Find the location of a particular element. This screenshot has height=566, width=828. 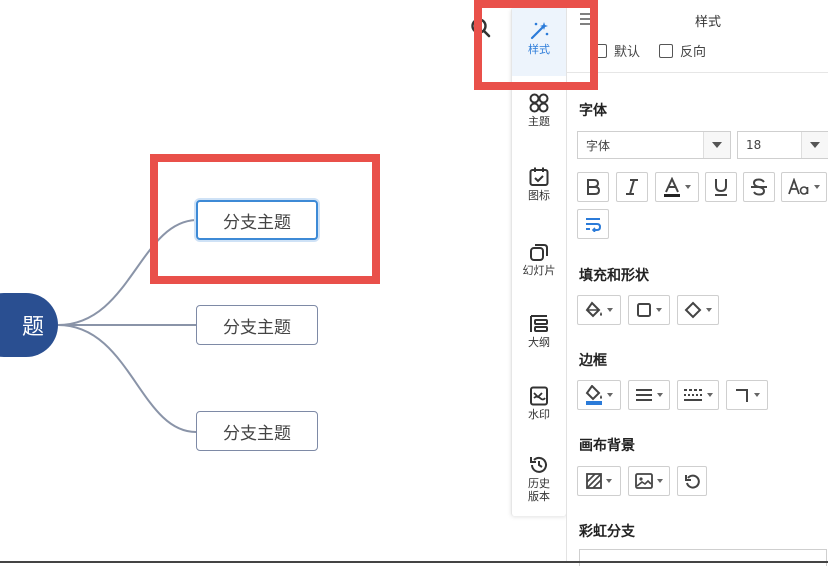

branch-topic-node-3: 分支主题 is located at coordinates (257, 431).